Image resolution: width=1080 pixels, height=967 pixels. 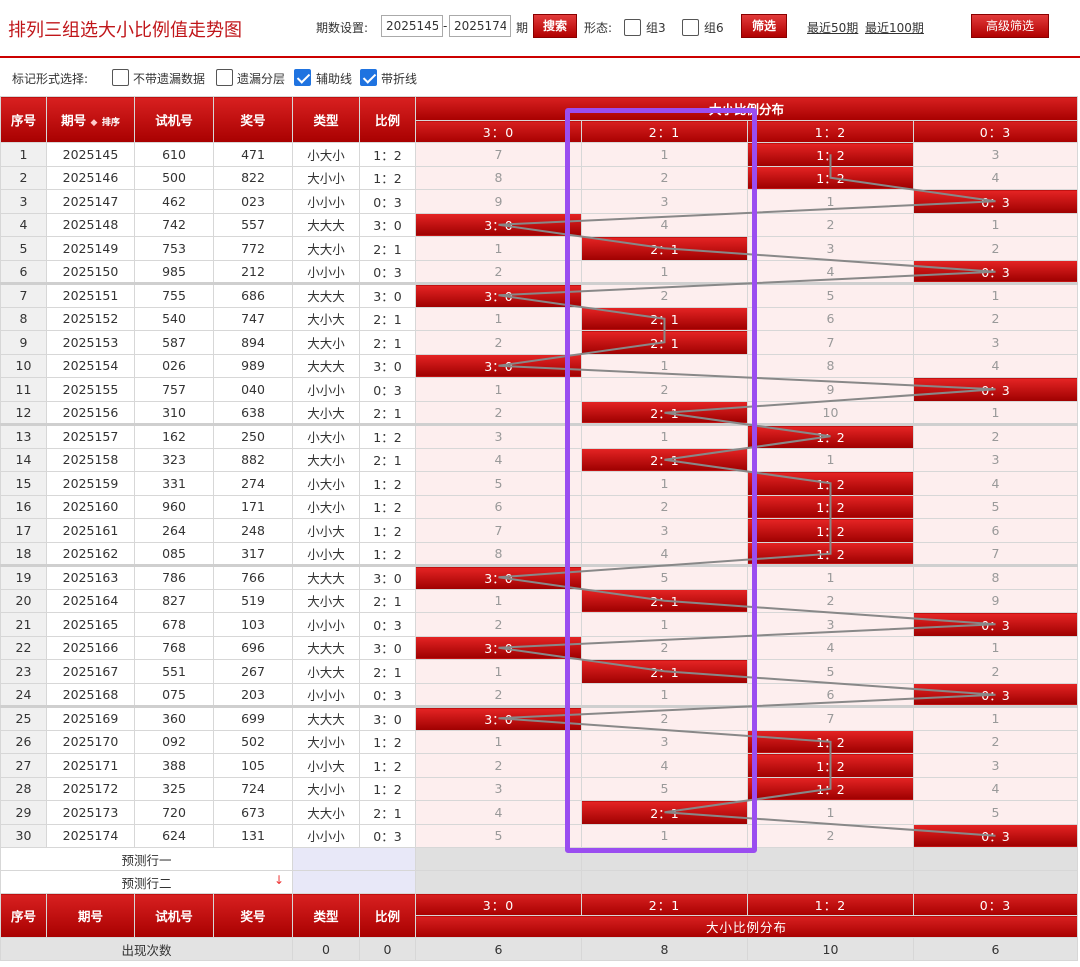 What do you see at coordinates (174, 788) in the screenshot?
I see `trial-cell: 325` at bounding box center [174, 788].